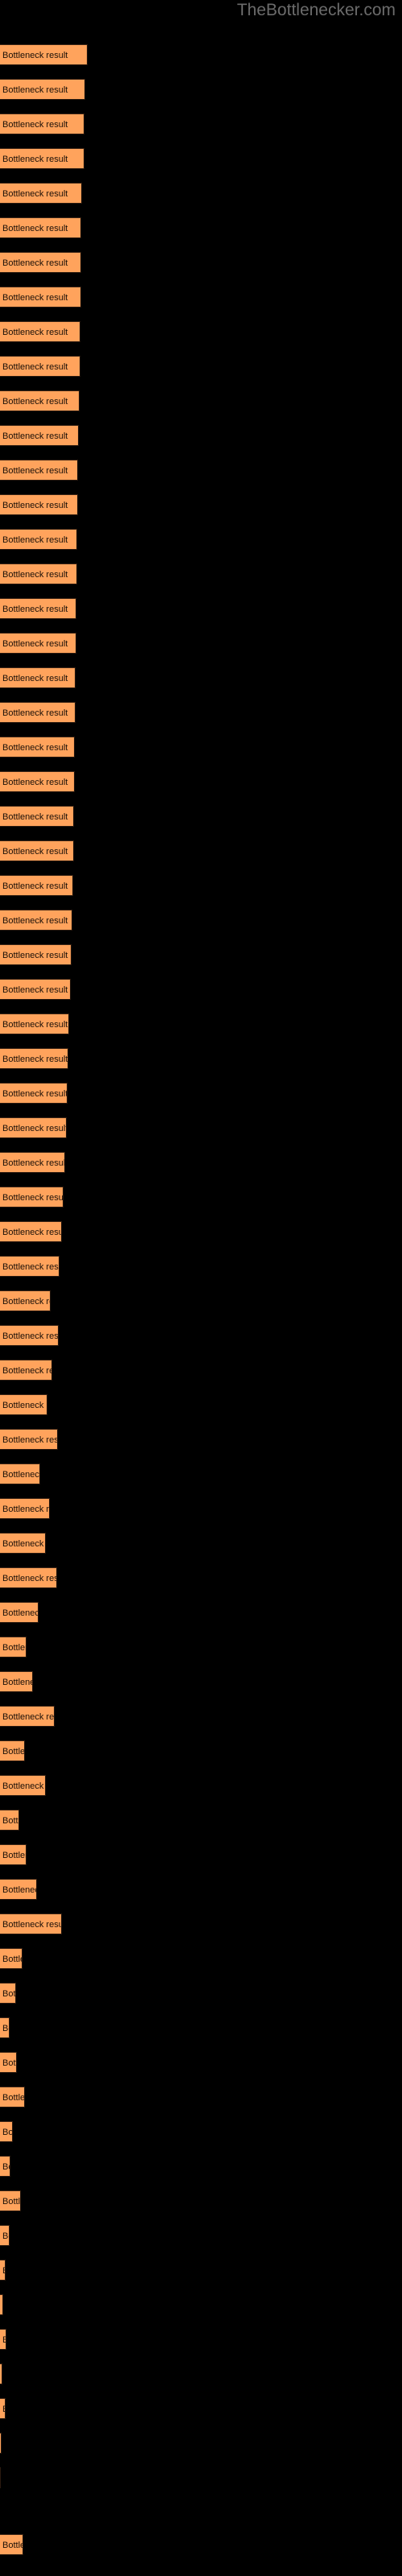 This screenshot has width=402, height=2576. I want to click on bar-23: Bottleneck result, so click(37, 850).